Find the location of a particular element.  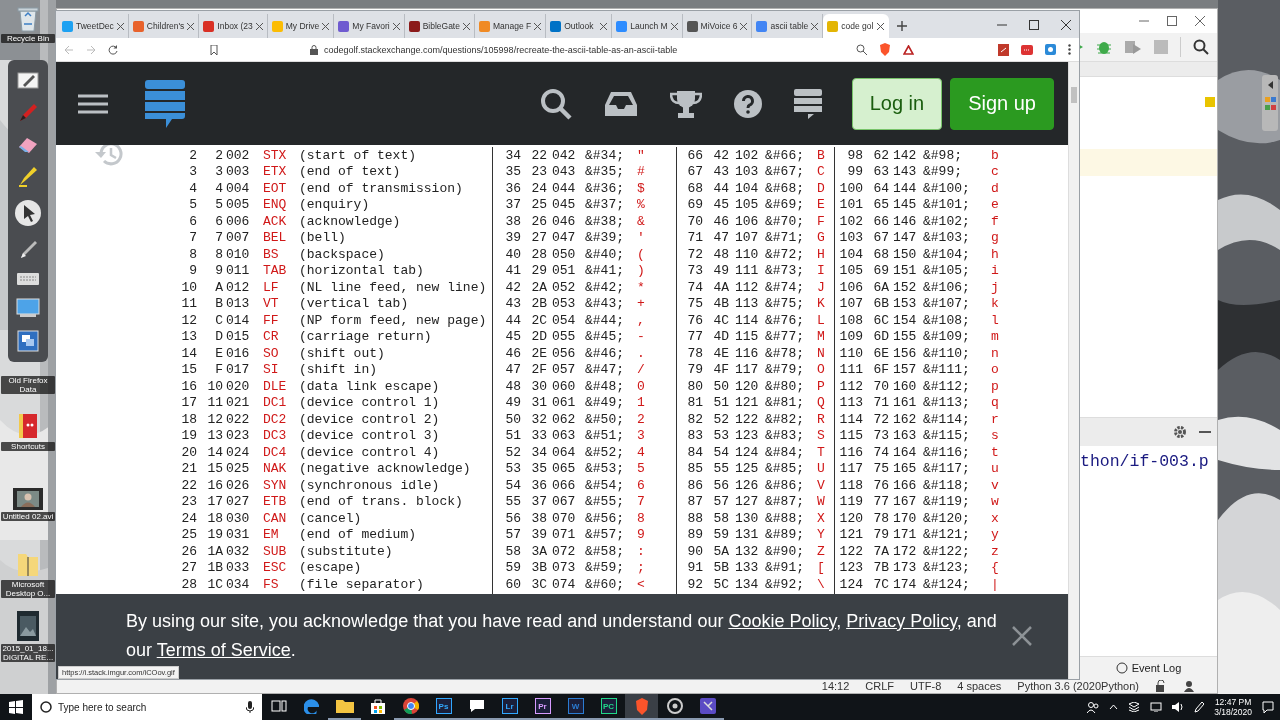

policy-link: Privacy Policy is located at coordinates (901, 621).